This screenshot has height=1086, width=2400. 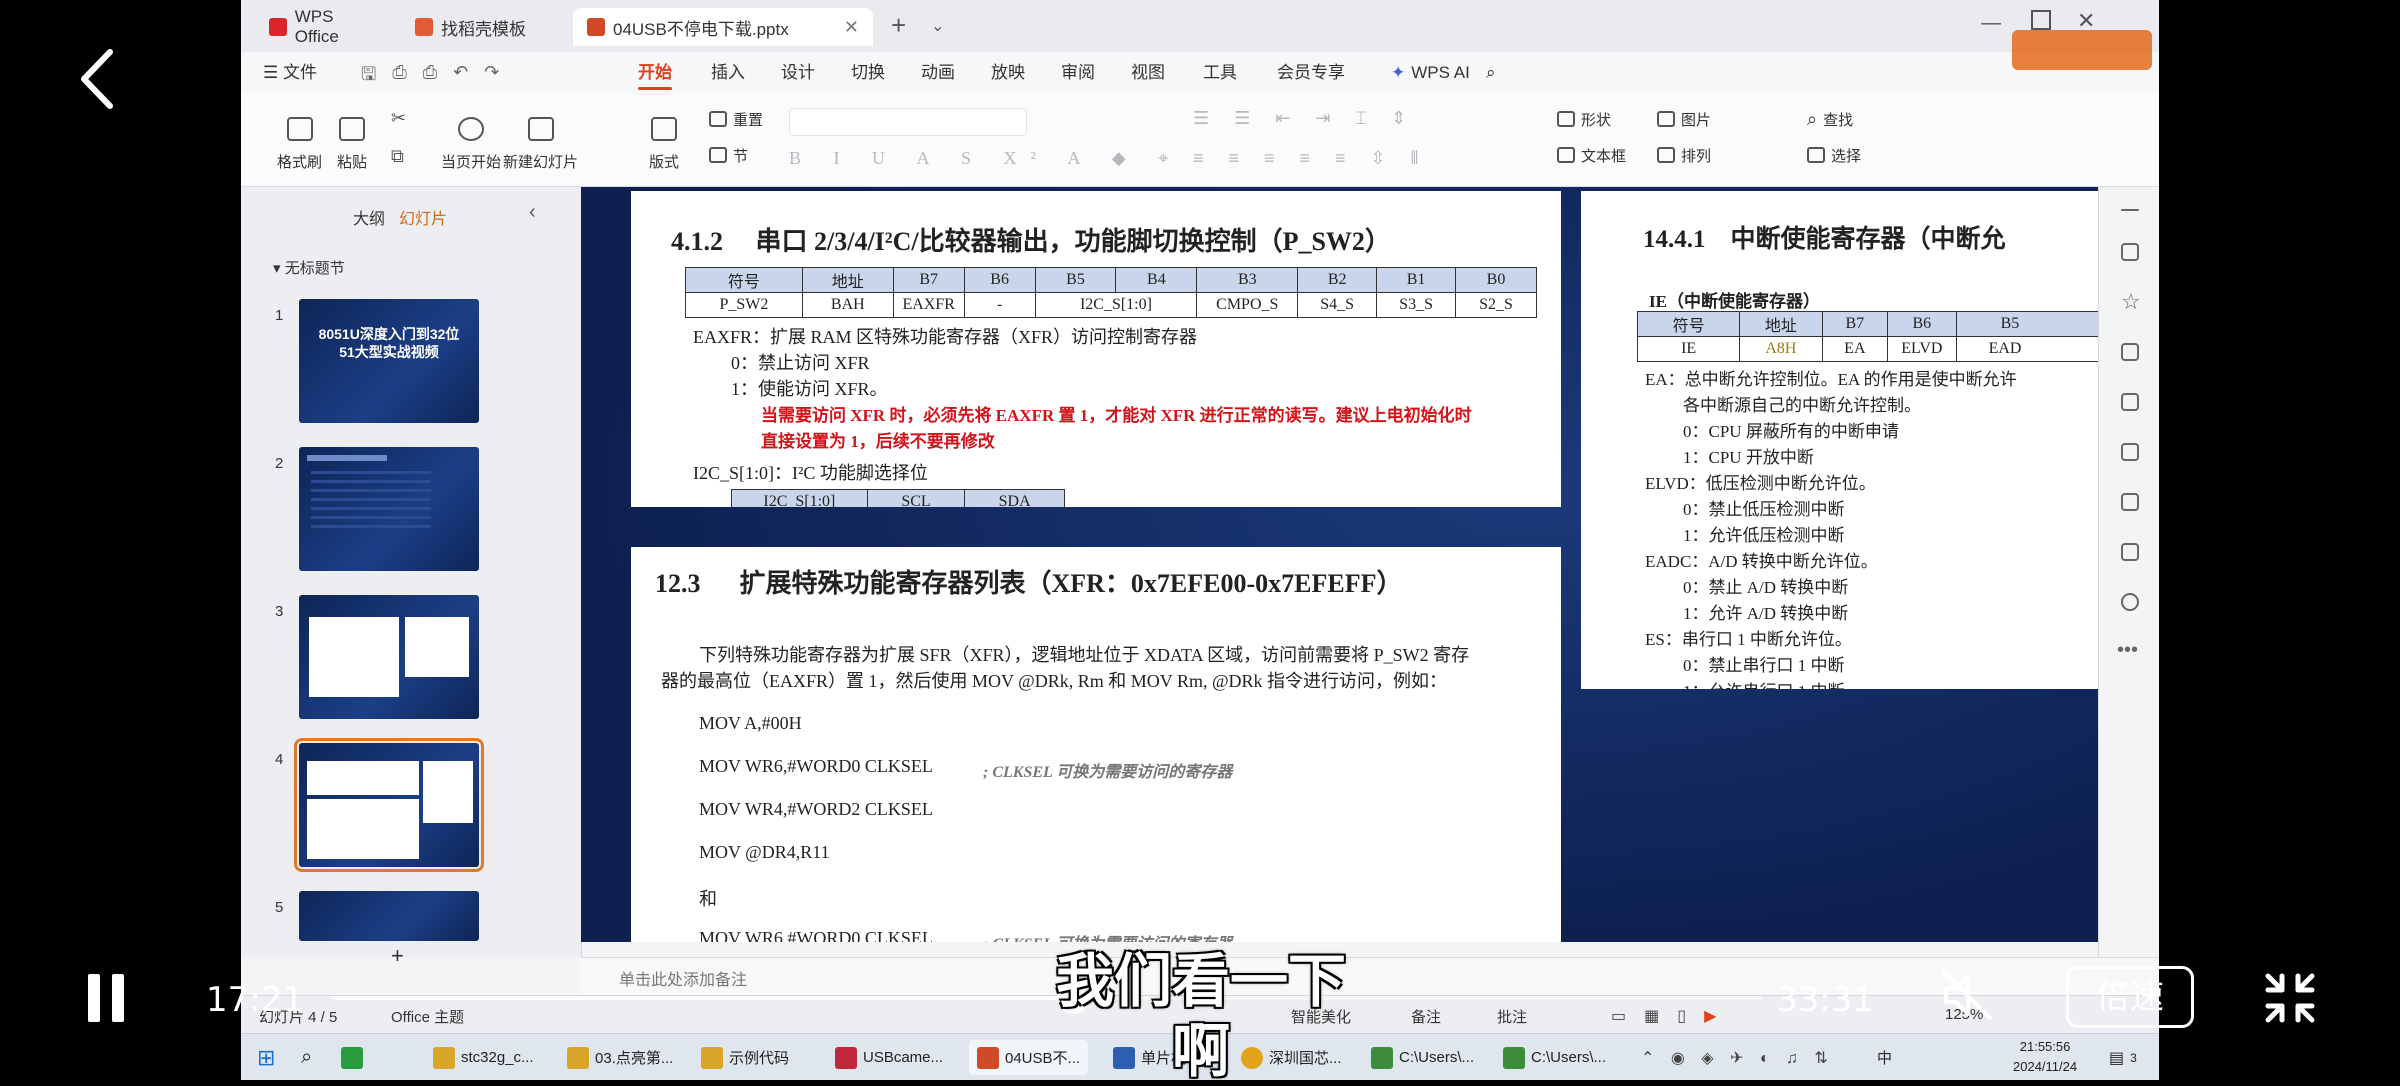 I want to click on paste-button: 粘贴, so click(x=352, y=137).